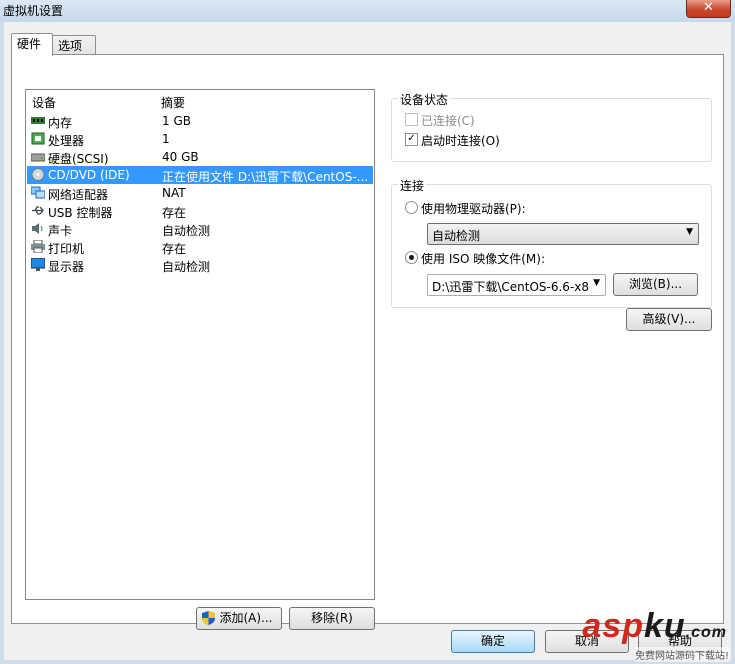 The width and height of the screenshot is (735, 664). Describe the element at coordinates (448, 121) in the screenshot. I see `connected-label: 已连接(C)` at that location.